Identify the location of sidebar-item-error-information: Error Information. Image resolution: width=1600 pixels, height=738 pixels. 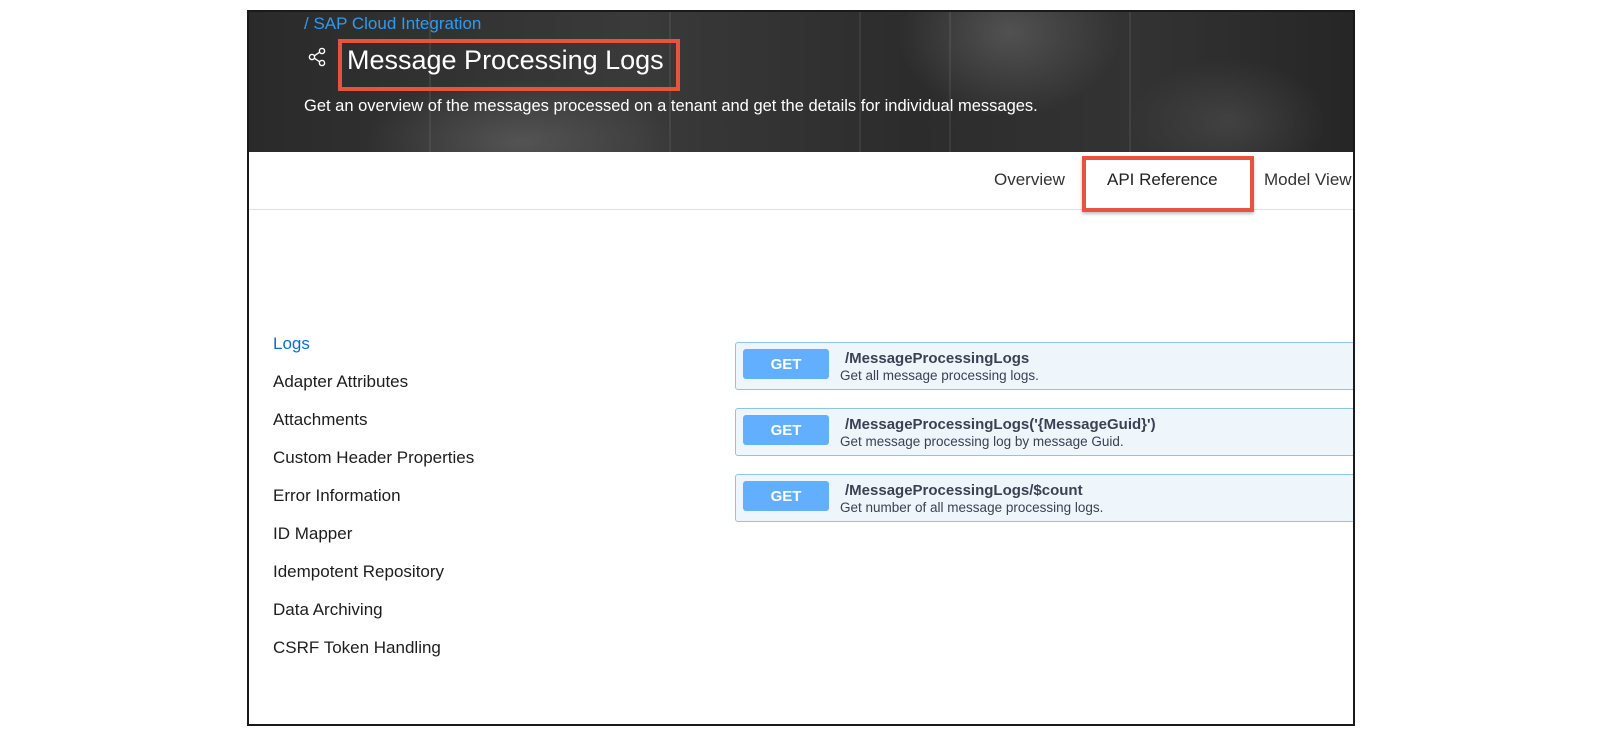
(373, 505).